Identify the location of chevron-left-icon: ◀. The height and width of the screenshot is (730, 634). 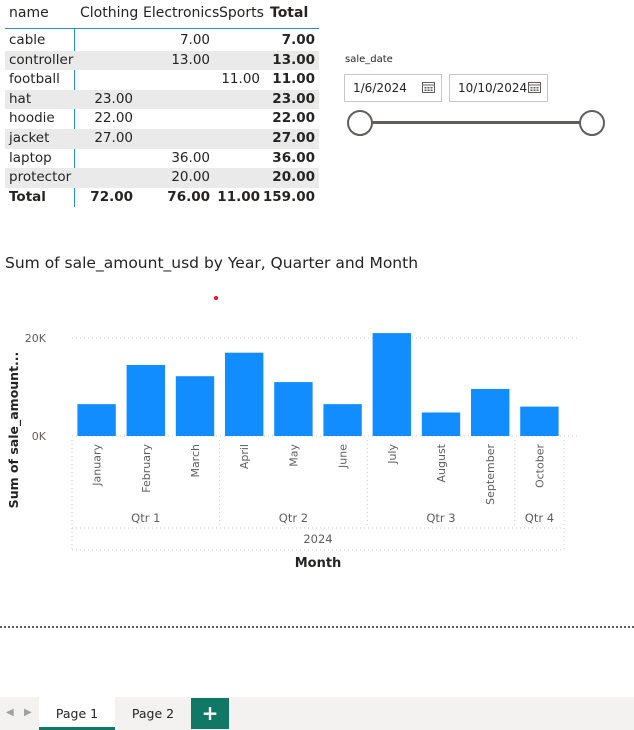
(10, 712).